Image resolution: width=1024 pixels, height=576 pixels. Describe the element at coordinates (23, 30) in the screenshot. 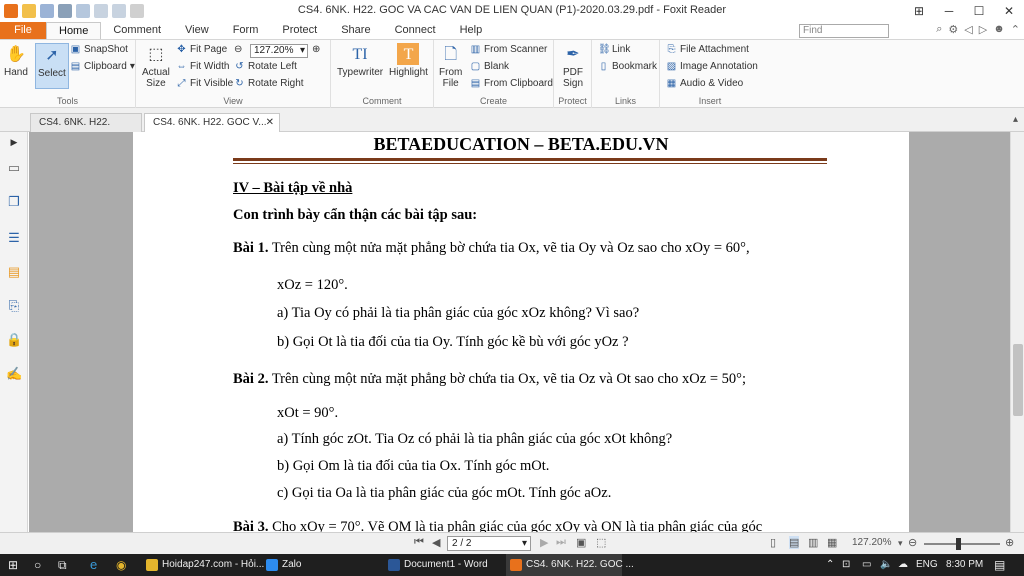

I see `tab-file: File` at that location.